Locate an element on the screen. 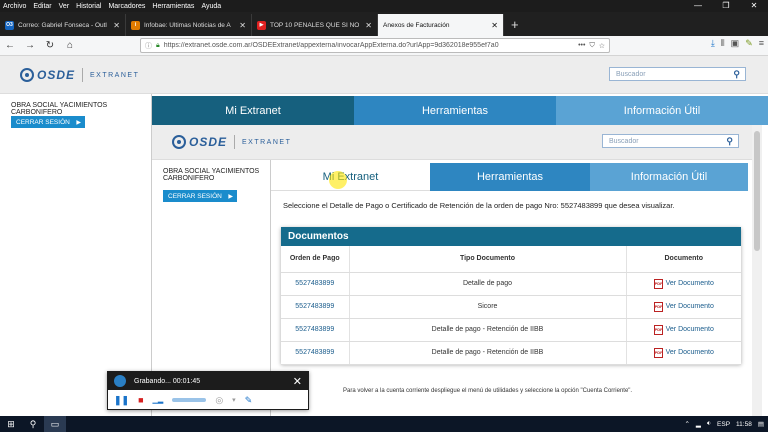 Image resolution: width=768 pixels, height=432 pixels. volume-icon: 🔉︎ is located at coordinates (709, 424).